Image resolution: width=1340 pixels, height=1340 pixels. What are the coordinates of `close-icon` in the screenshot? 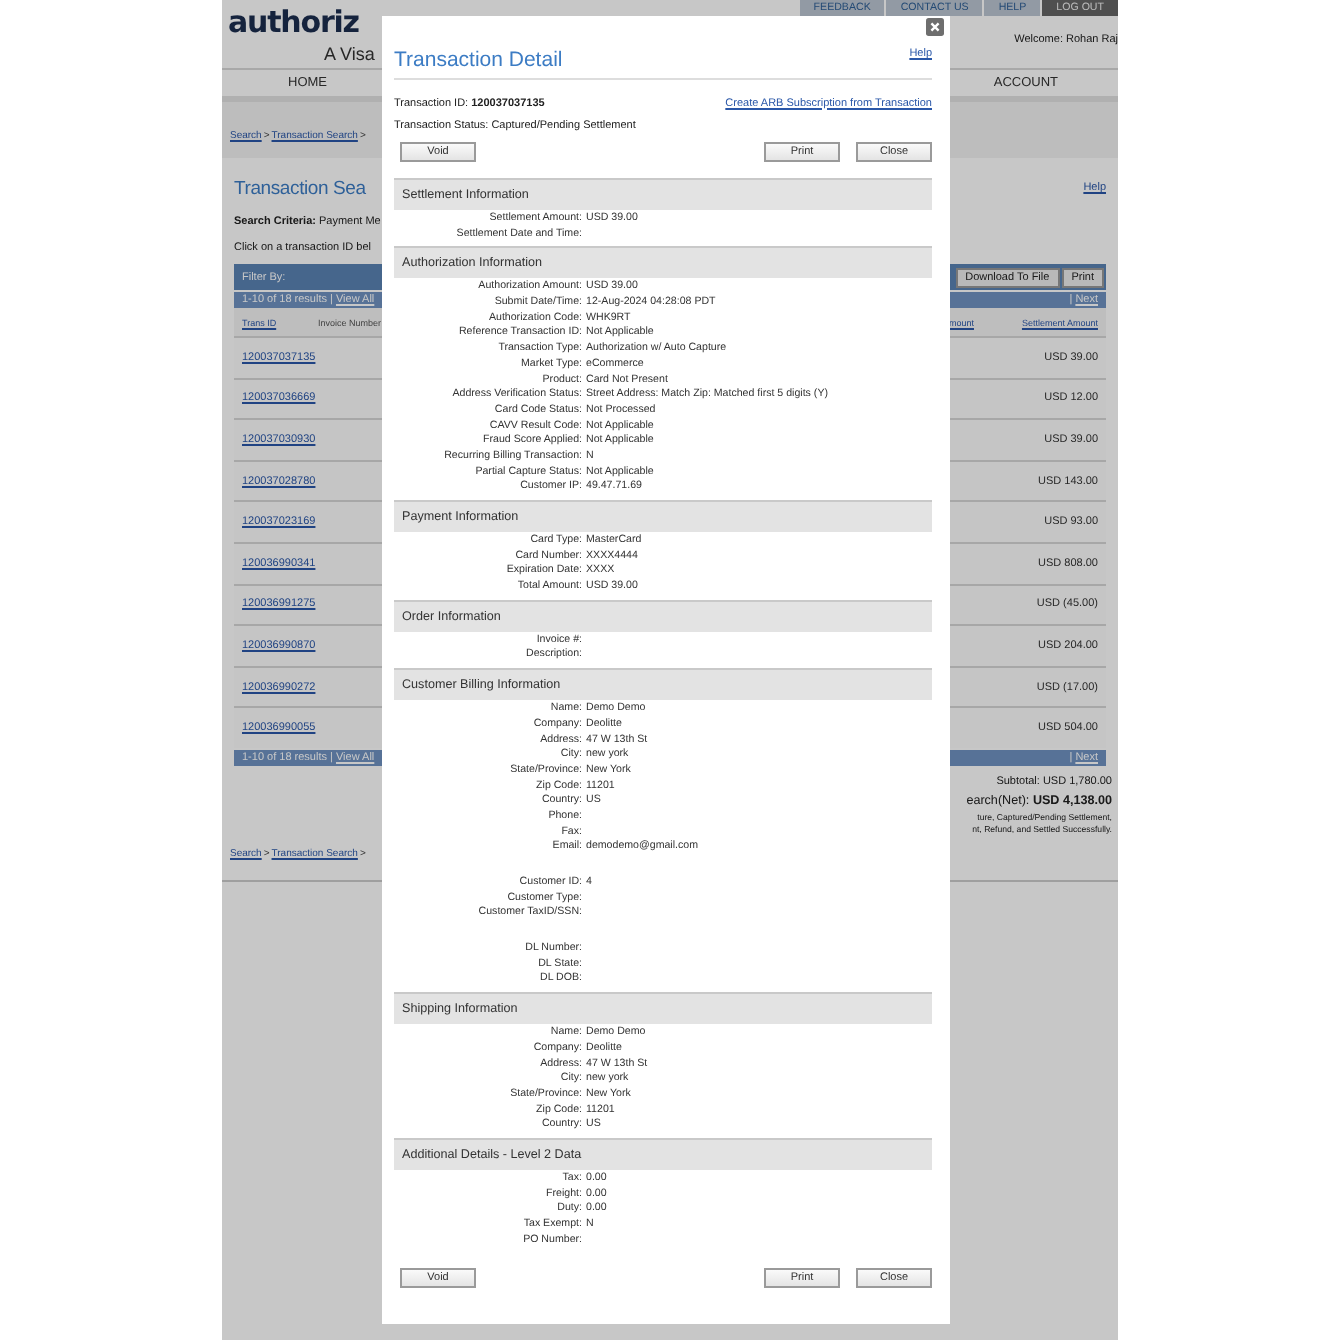 It's located at (935, 27).